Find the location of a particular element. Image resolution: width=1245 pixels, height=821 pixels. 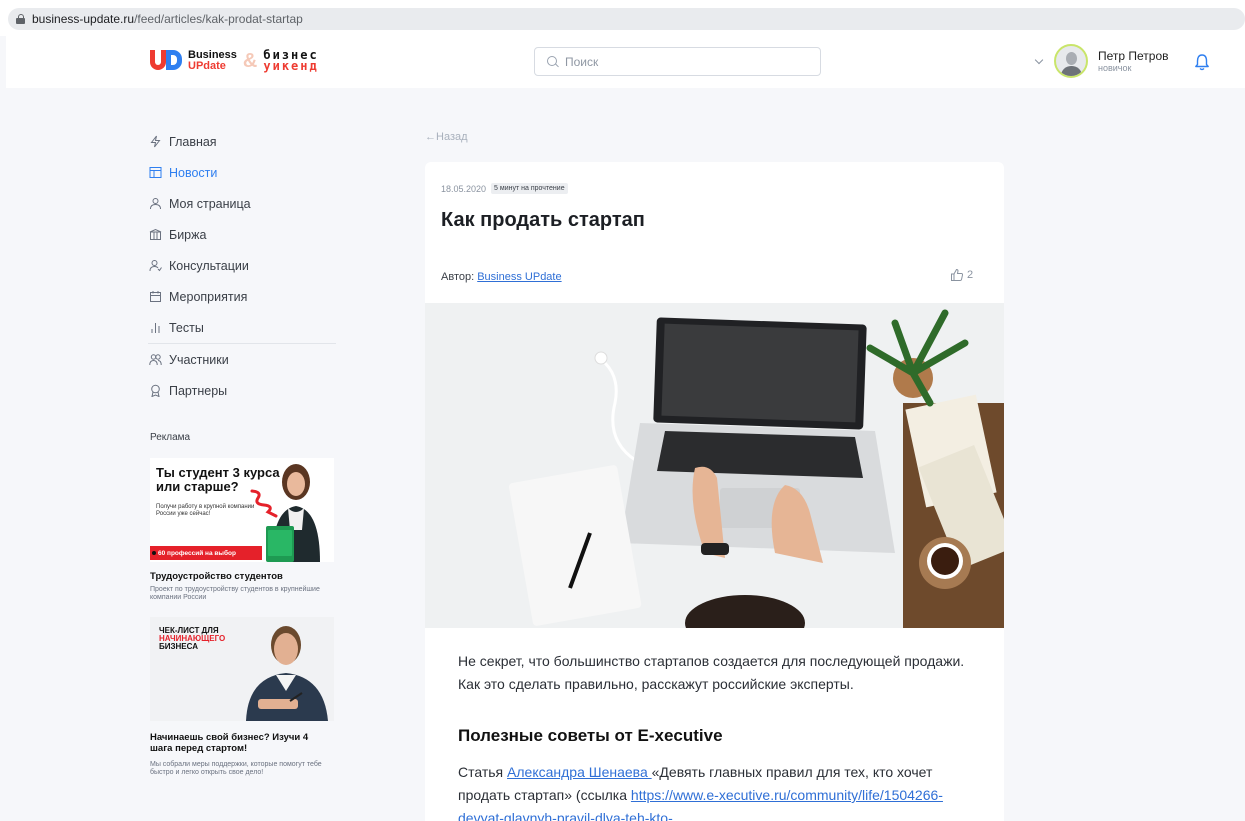

news-icon is located at coordinates (155, 173).